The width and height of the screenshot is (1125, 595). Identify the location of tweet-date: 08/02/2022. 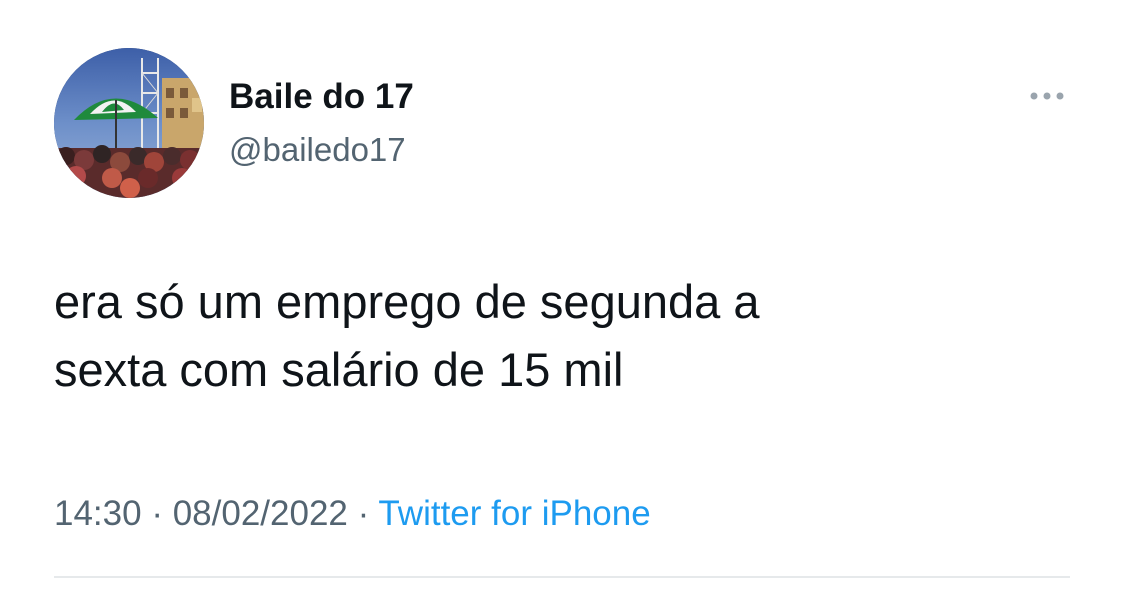
(260, 513).